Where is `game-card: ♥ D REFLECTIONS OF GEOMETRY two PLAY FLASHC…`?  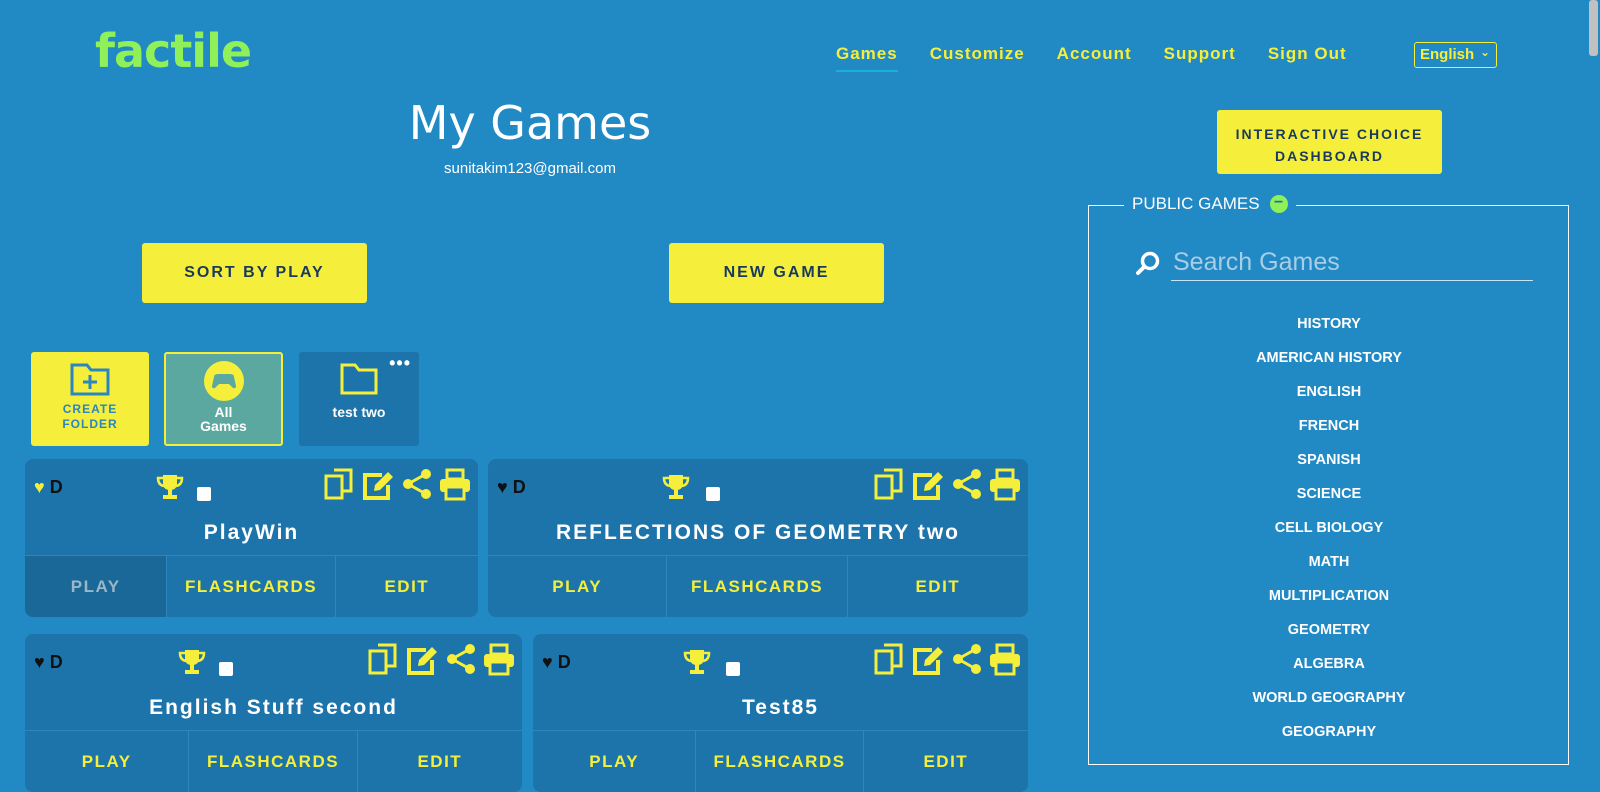
game-card: ♥ D REFLECTIONS OF GEOMETRY two PLAY FLASHC… is located at coordinates (758, 538).